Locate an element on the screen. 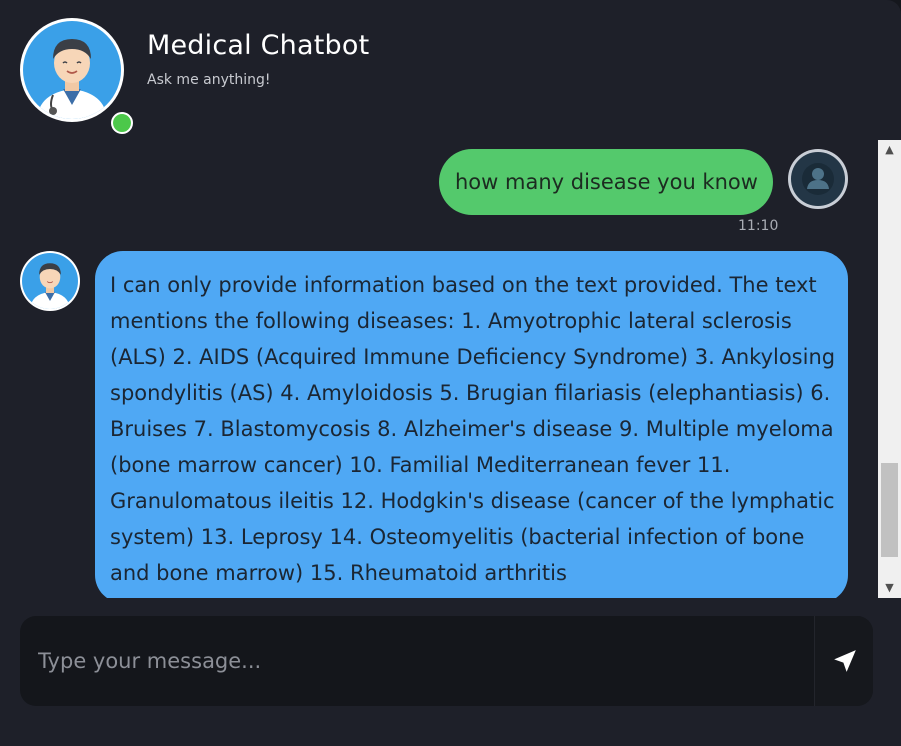  scroll-up-arrow-icon: ▲ is located at coordinates (889, 150).